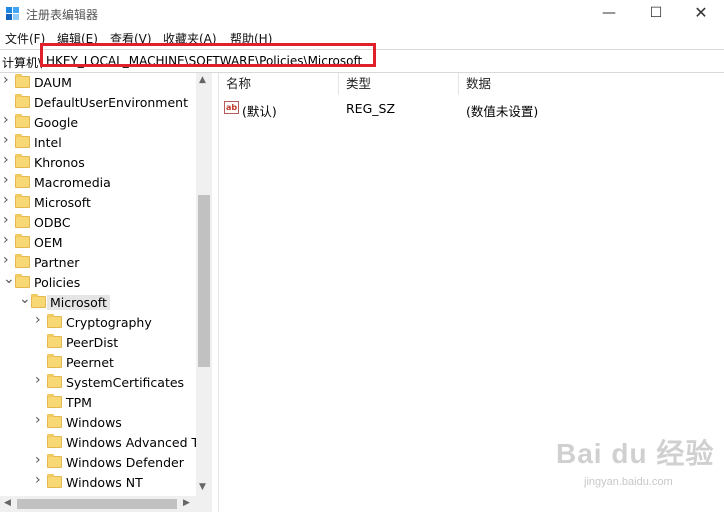 This screenshot has height=512, width=724. I want to click on hscroll-thumb, so click(97, 504).